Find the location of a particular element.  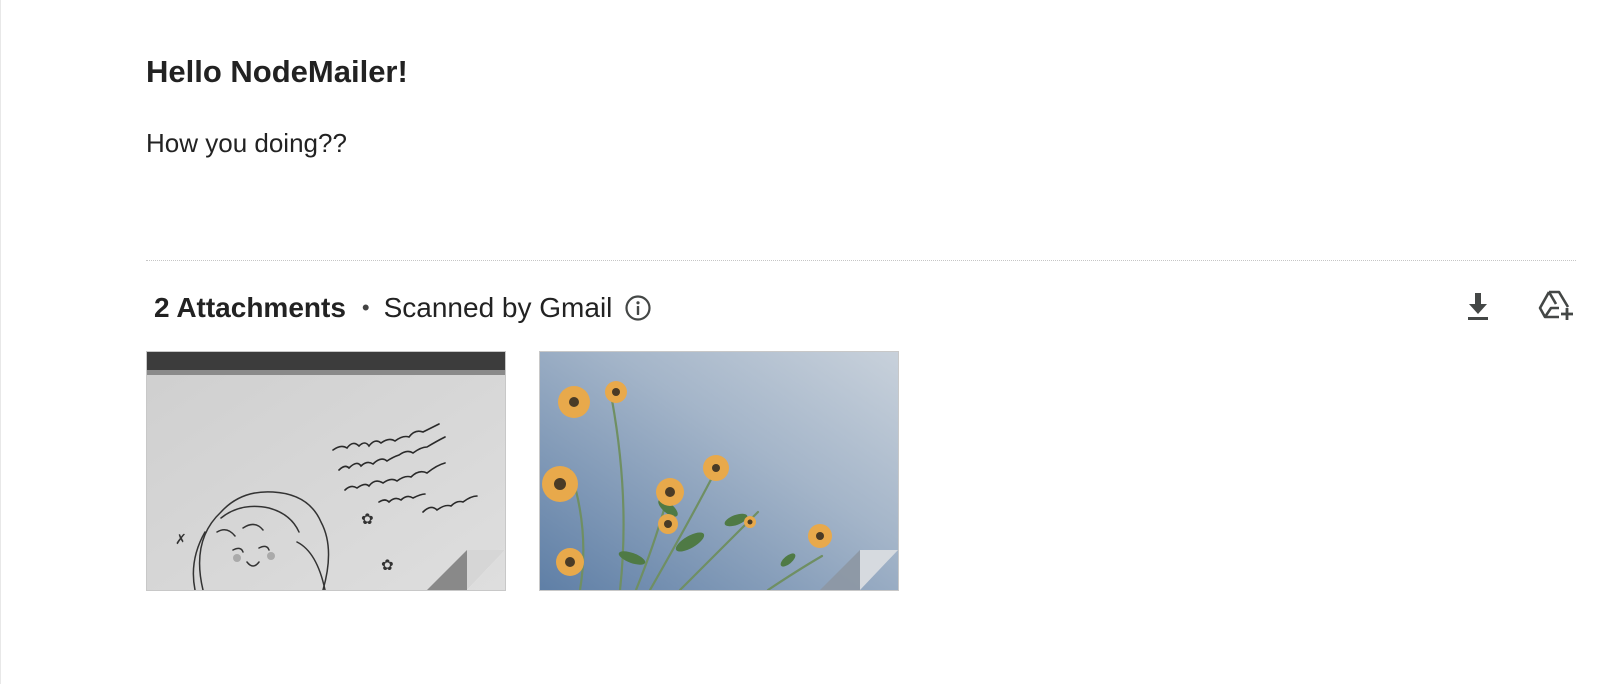

email-body-text: How you doing?? is located at coordinates (246, 143).